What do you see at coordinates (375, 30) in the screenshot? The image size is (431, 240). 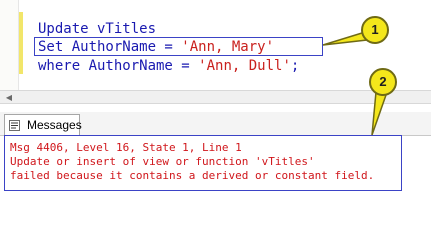 I see `callout-1: 1` at bounding box center [375, 30].